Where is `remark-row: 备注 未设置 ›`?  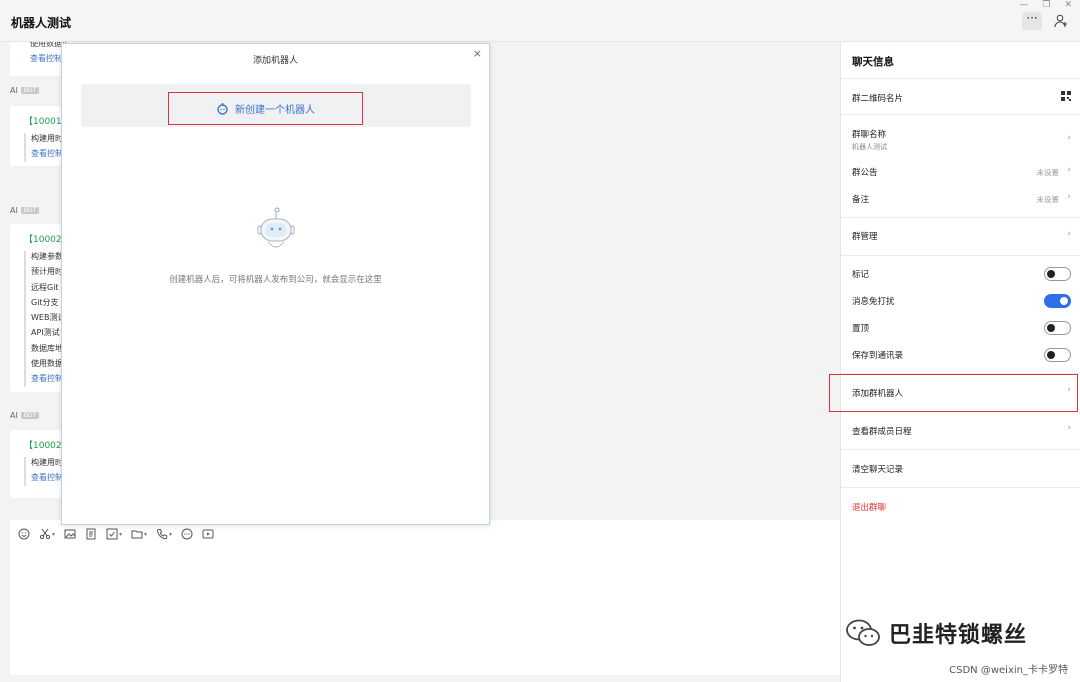
remark-row: 备注 未设置 › is located at coordinates (960, 201).